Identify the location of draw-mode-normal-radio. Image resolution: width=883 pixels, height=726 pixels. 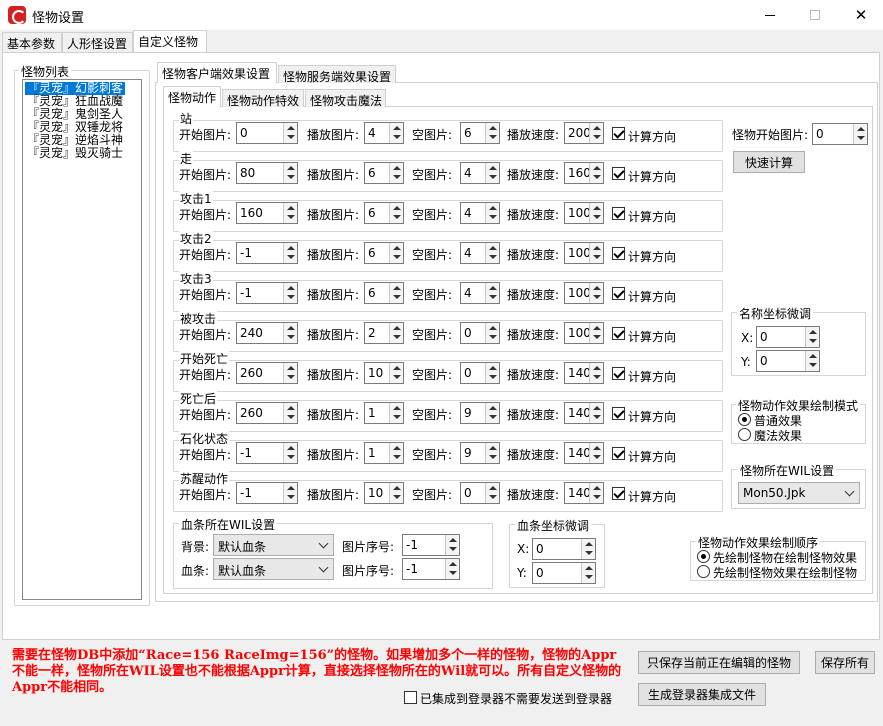
(744, 419).